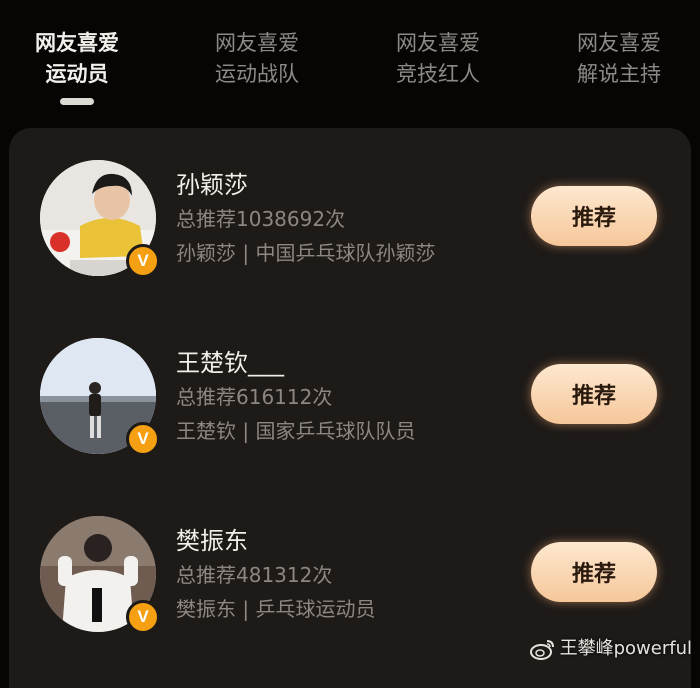 This screenshot has height=688, width=700. Describe the element at coordinates (77, 59) in the screenshot. I see `tab-athletes: 网友喜爱 运动员` at that location.